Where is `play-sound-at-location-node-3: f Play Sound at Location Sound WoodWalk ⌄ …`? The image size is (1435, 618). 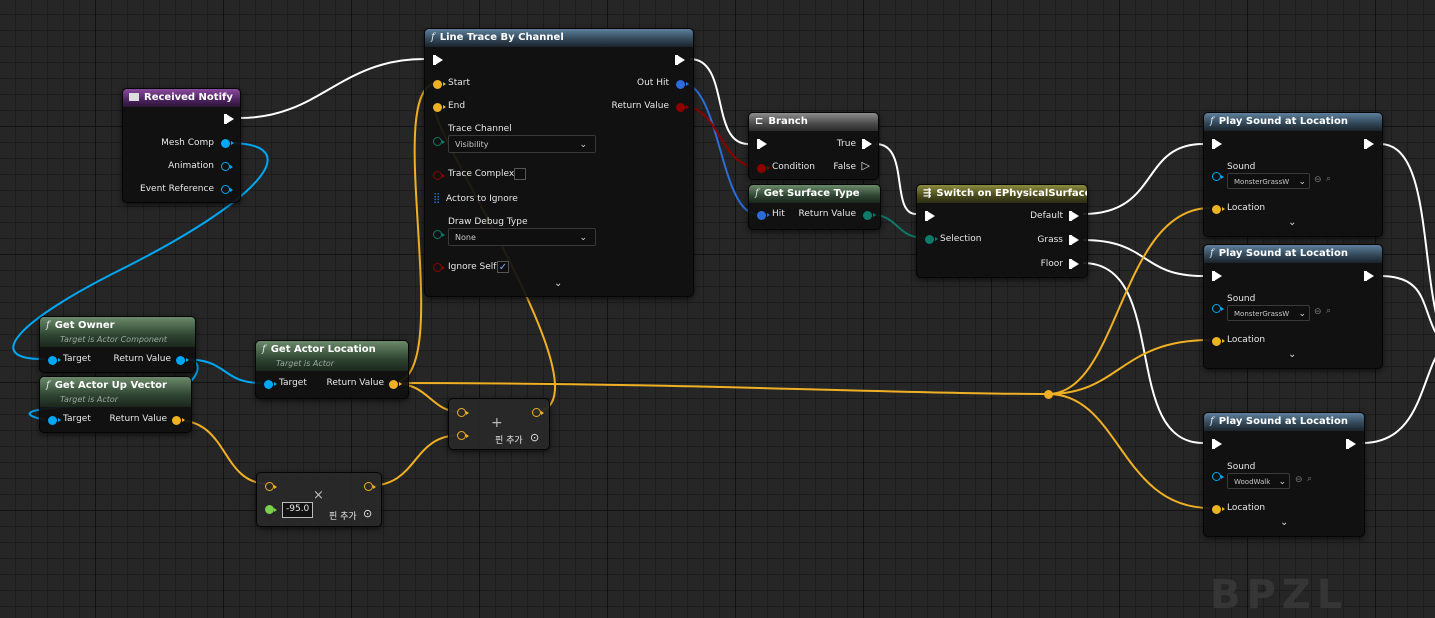
play-sound-at-location-node-3: f Play Sound at Location Sound WoodWalk ⌄ … is located at coordinates (1284, 474).